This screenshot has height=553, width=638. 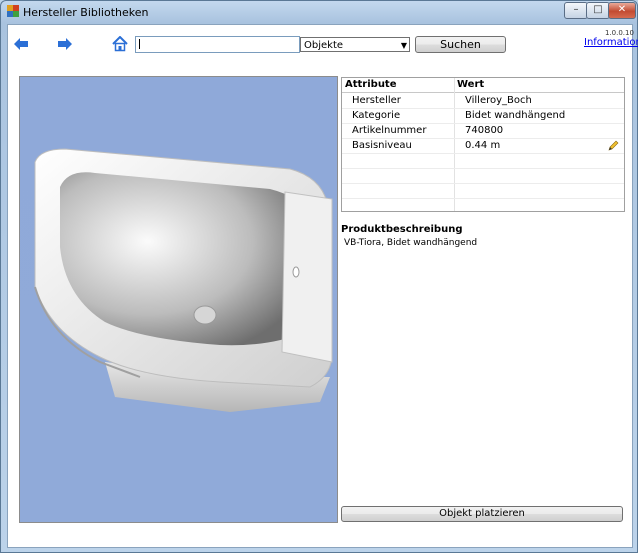 I want to click on value-cell: 740800, so click(x=484, y=130).